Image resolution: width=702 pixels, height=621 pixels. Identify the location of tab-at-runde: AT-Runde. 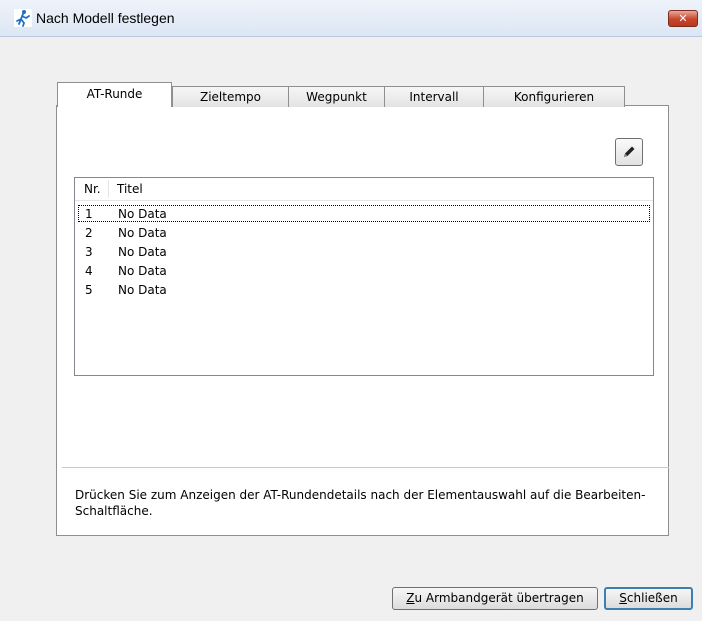
(114, 94).